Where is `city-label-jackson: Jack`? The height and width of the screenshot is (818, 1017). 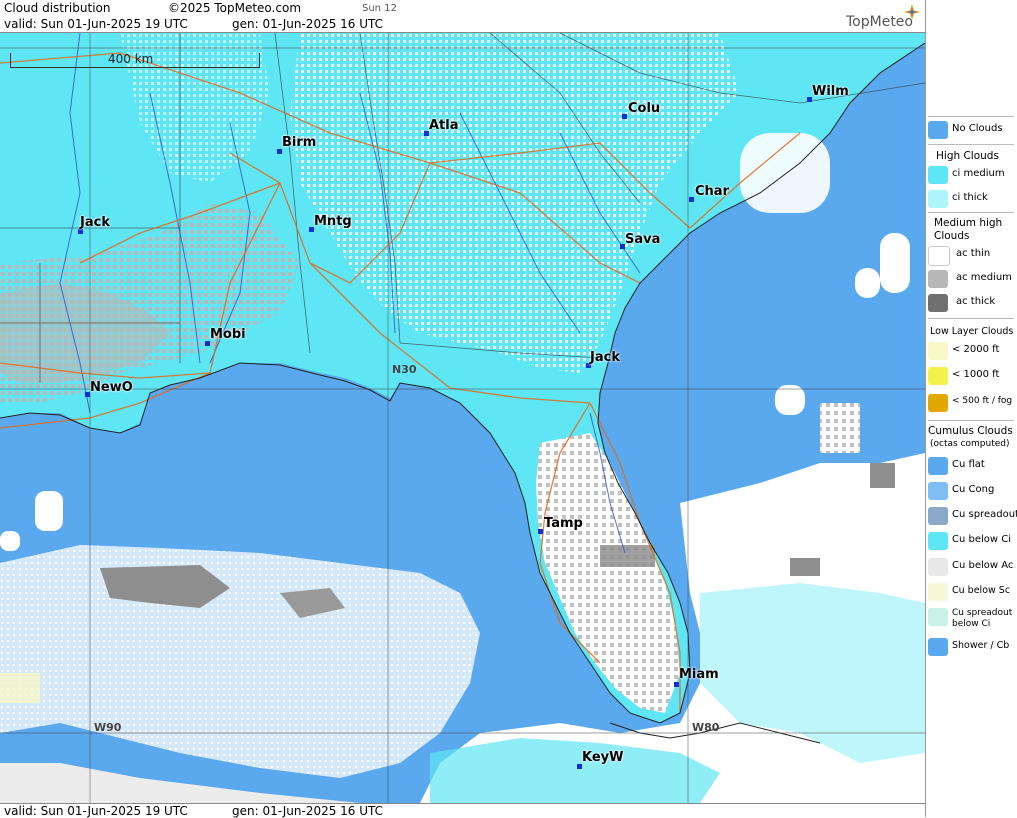 city-label-jackson: Jack is located at coordinates (95, 222).